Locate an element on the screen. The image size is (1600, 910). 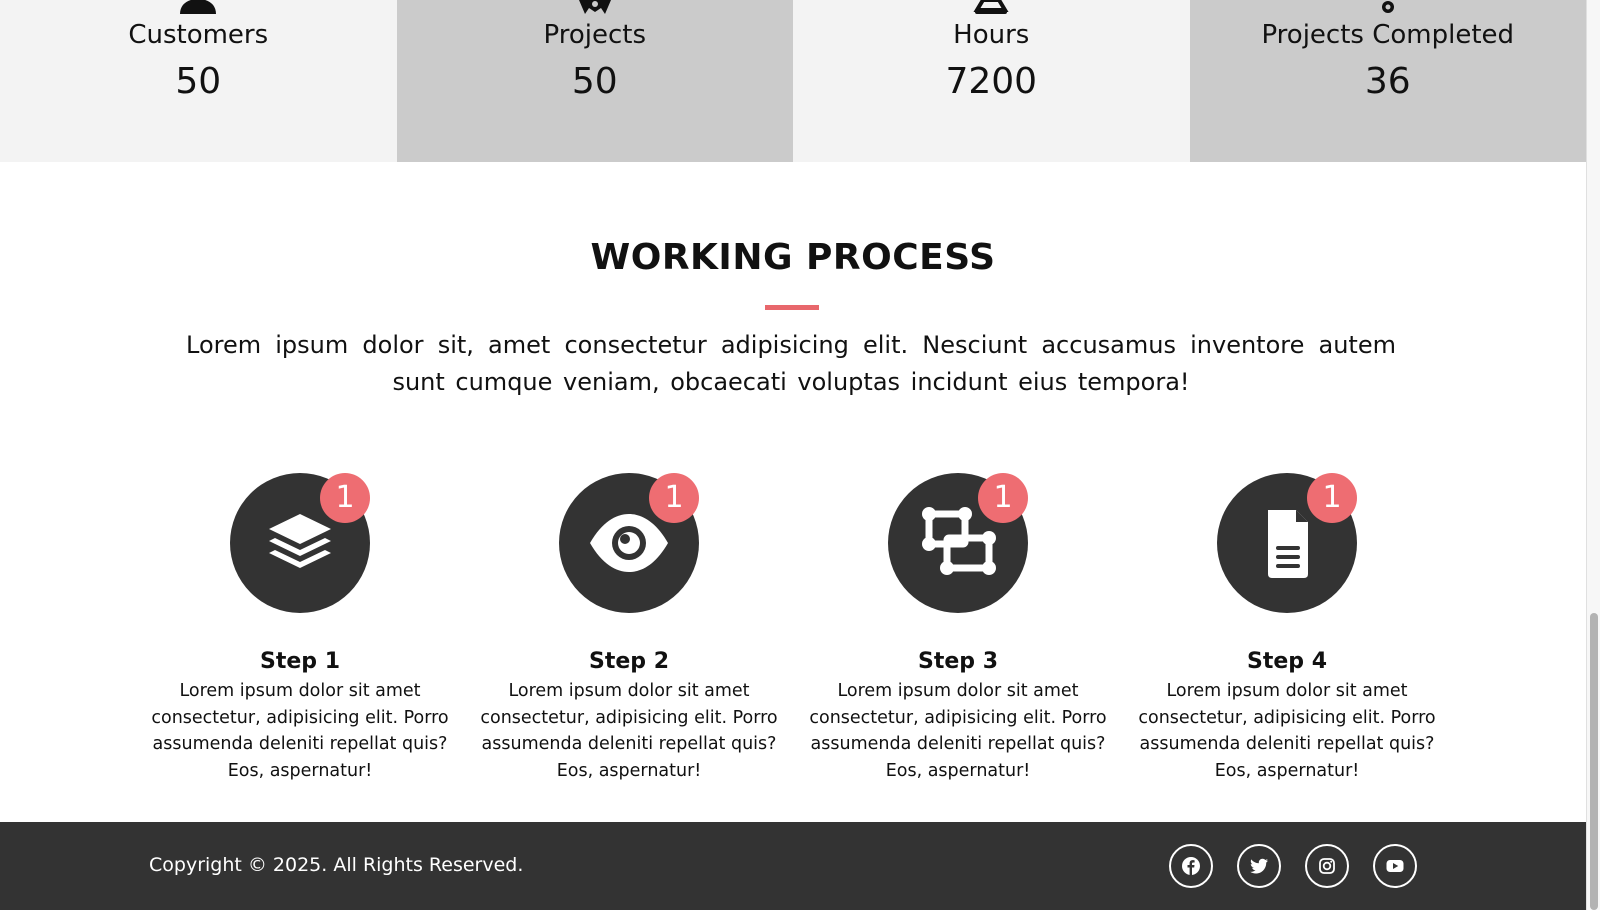
step-title: Step 4 is located at coordinates (1287, 661).